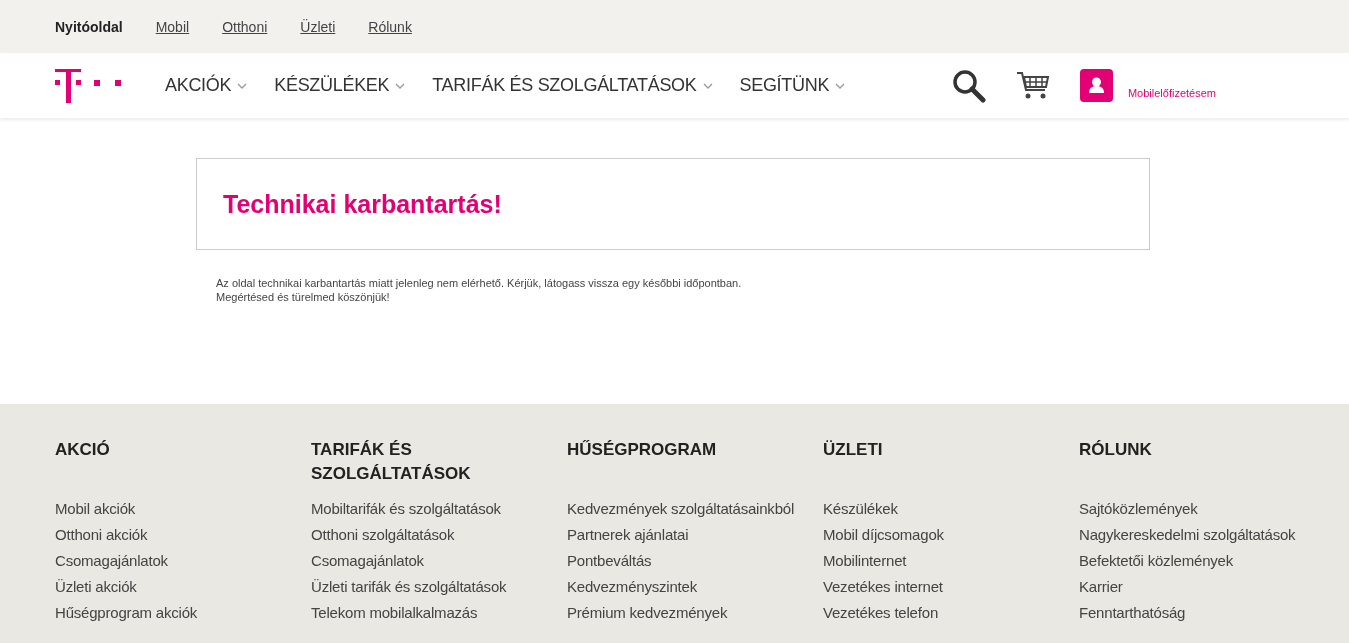 The image size is (1349, 643). What do you see at coordinates (183, 587) in the screenshot?
I see `footer-link: Üzleti akciók` at bounding box center [183, 587].